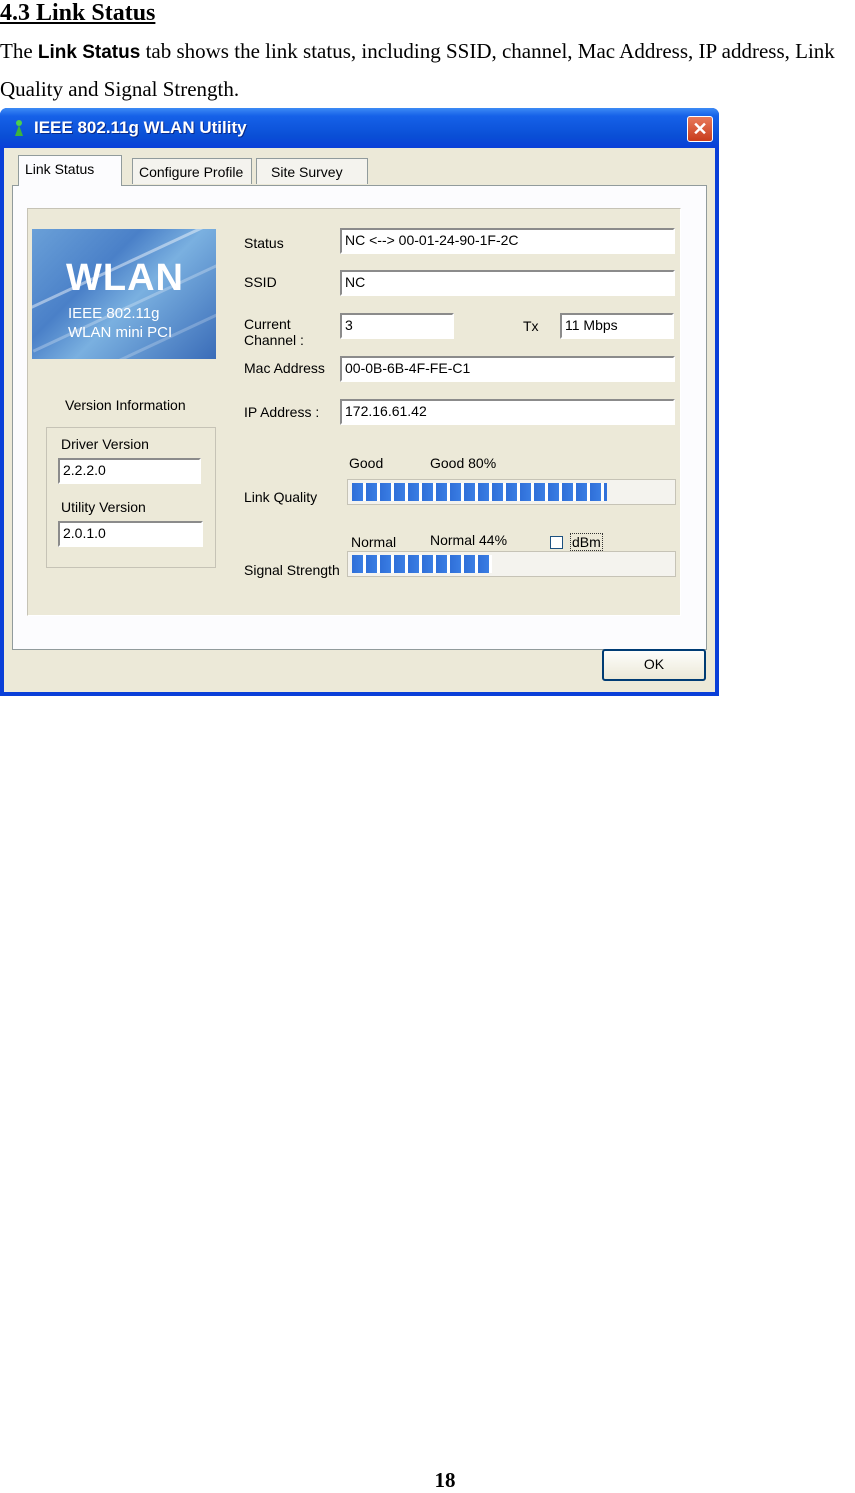 This screenshot has height=1493, width=855. I want to click on logo-line-2: IEEE 802.11g, so click(114, 313).